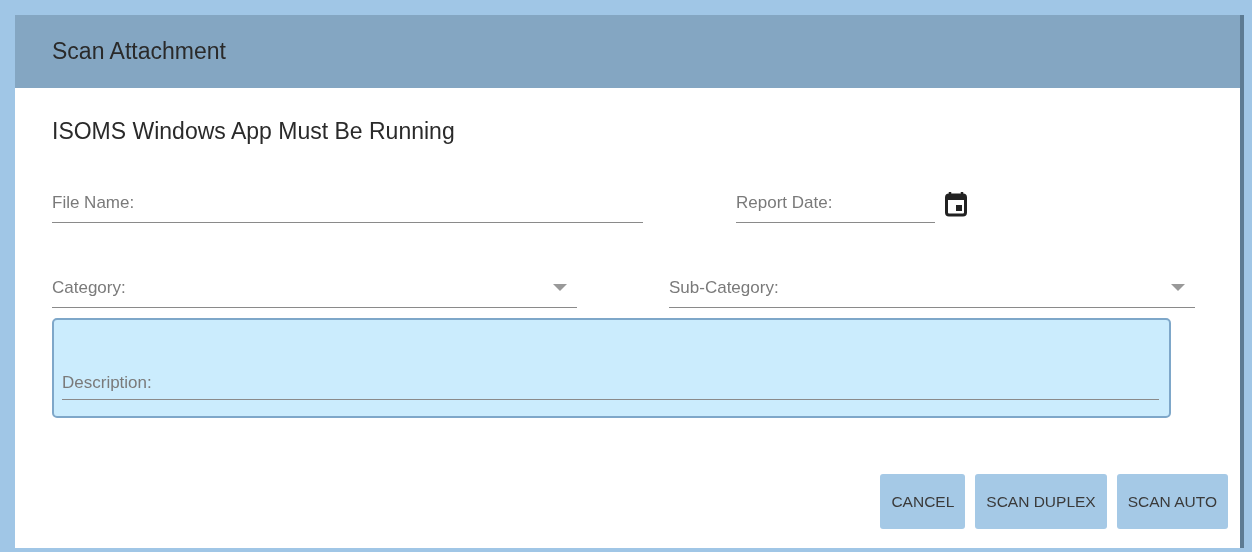 This screenshot has height=552, width=1252. What do you see at coordinates (1172, 501) in the screenshot?
I see `scan-auto-button: SCAN AUTO` at bounding box center [1172, 501].